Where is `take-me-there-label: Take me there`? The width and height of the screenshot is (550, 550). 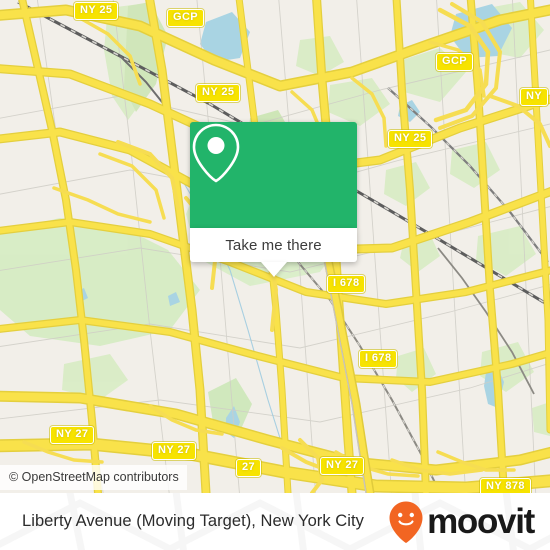
take-me-there-label: Take me there is located at coordinates (273, 245).